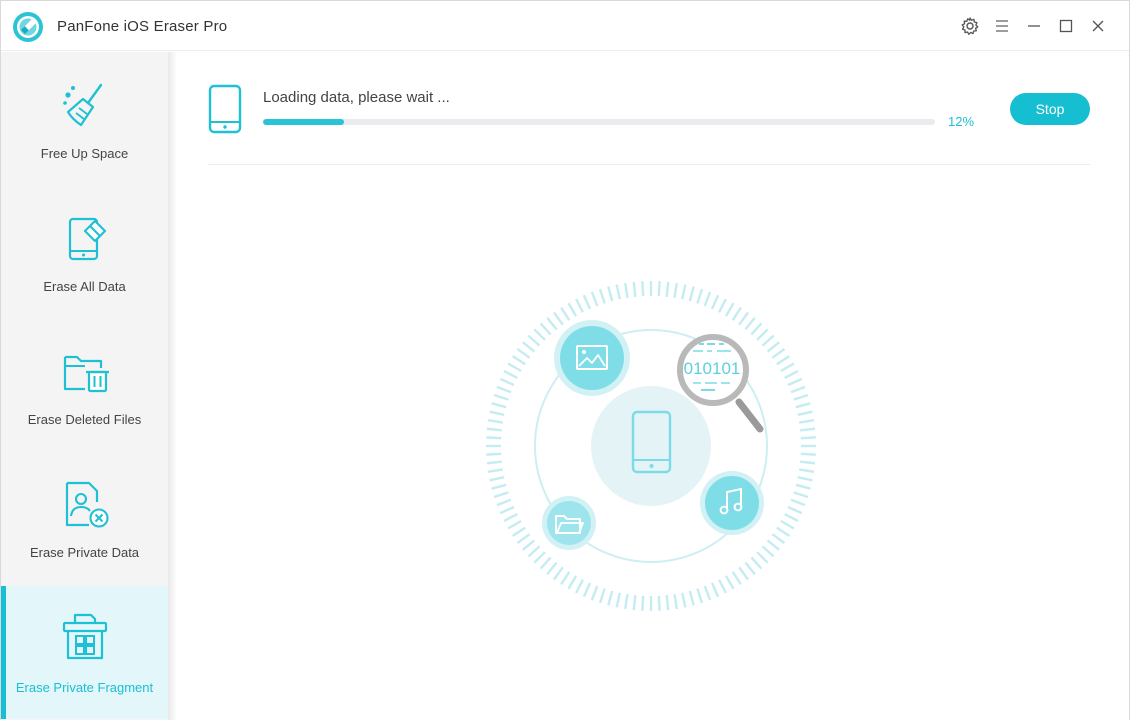 Image resolution: width=1130 pixels, height=720 pixels. What do you see at coordinates (970, 26) in the screenshot?
I see `settings-icon` at bounding box center [970, 26].